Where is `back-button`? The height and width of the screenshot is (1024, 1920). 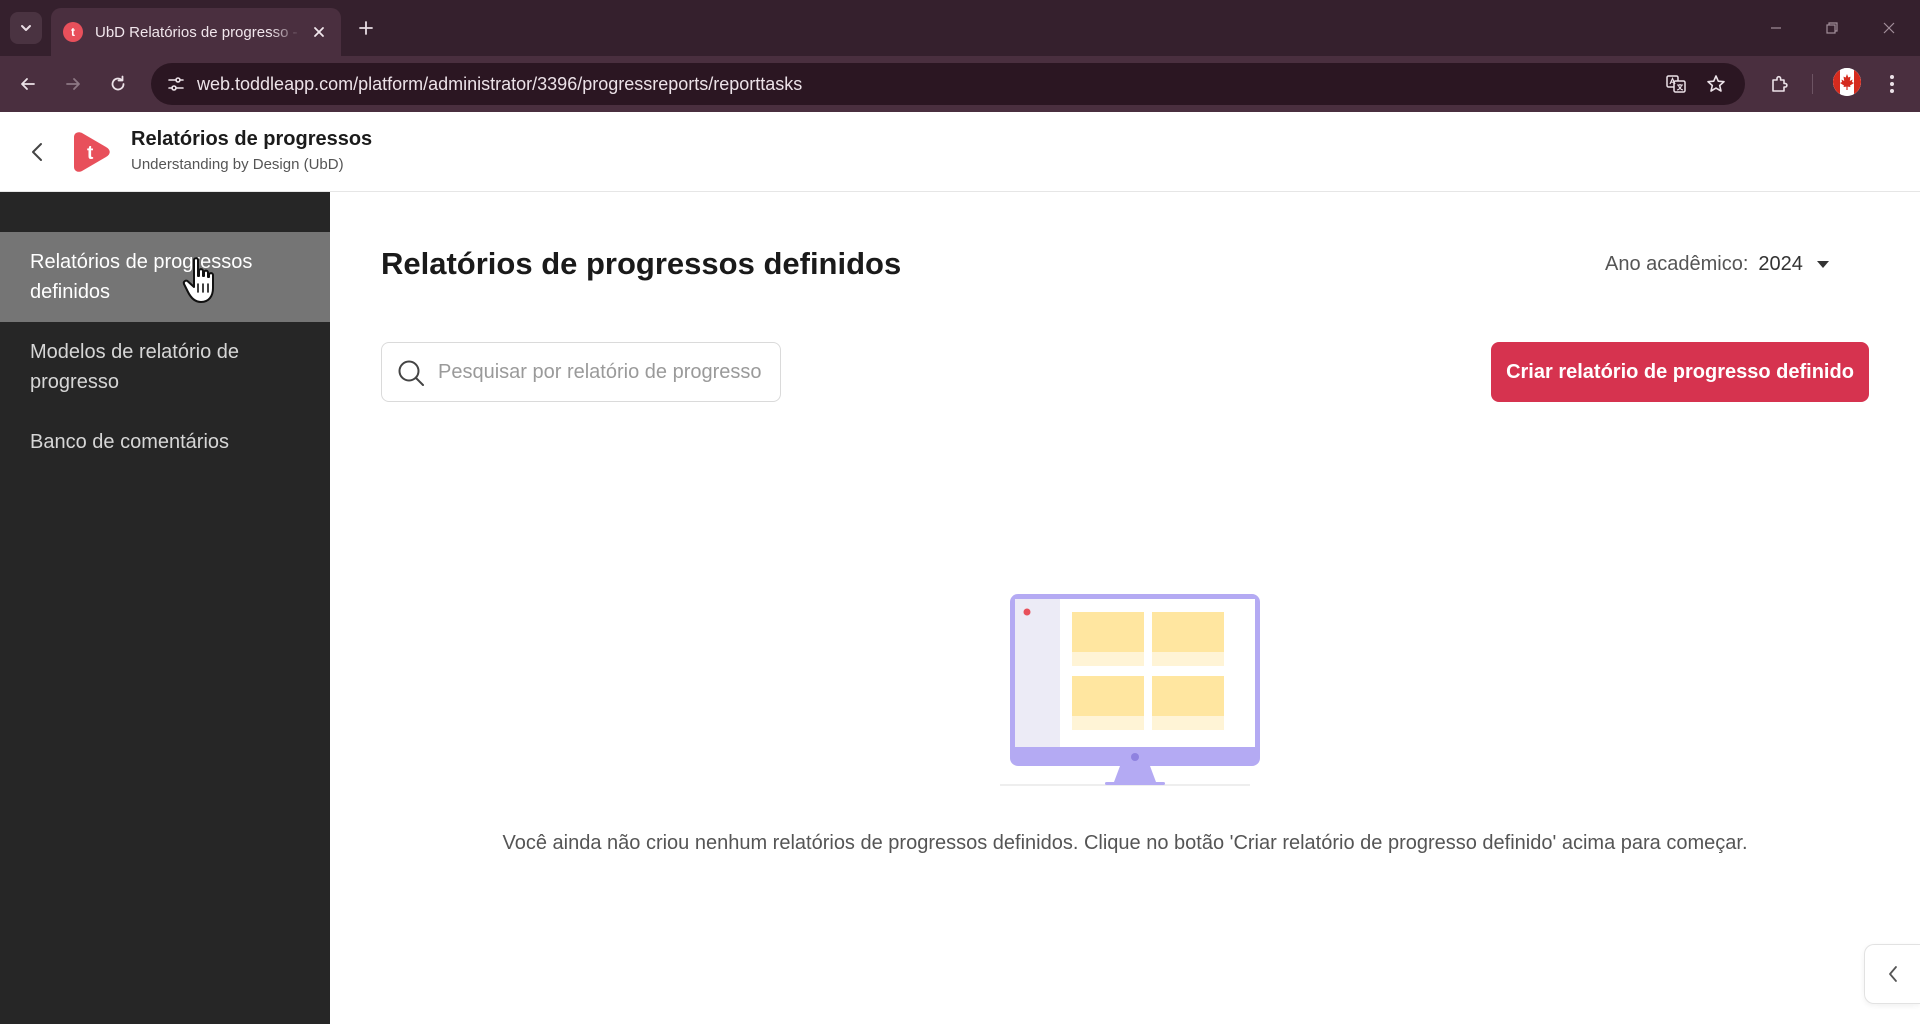
back-button is located at coordinates (28, 84).